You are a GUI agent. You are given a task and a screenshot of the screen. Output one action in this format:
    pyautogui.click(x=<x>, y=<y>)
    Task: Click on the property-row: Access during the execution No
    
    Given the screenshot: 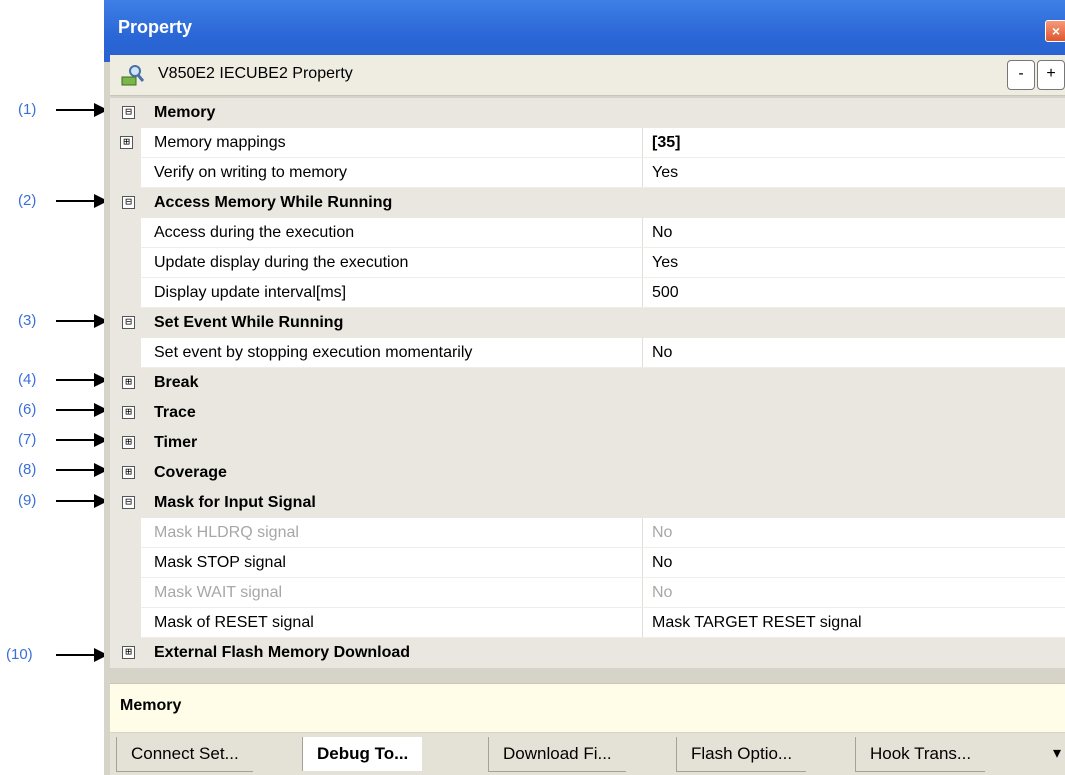 What is the action you would take?
    pyautogui.click(x=587, y=233)
    